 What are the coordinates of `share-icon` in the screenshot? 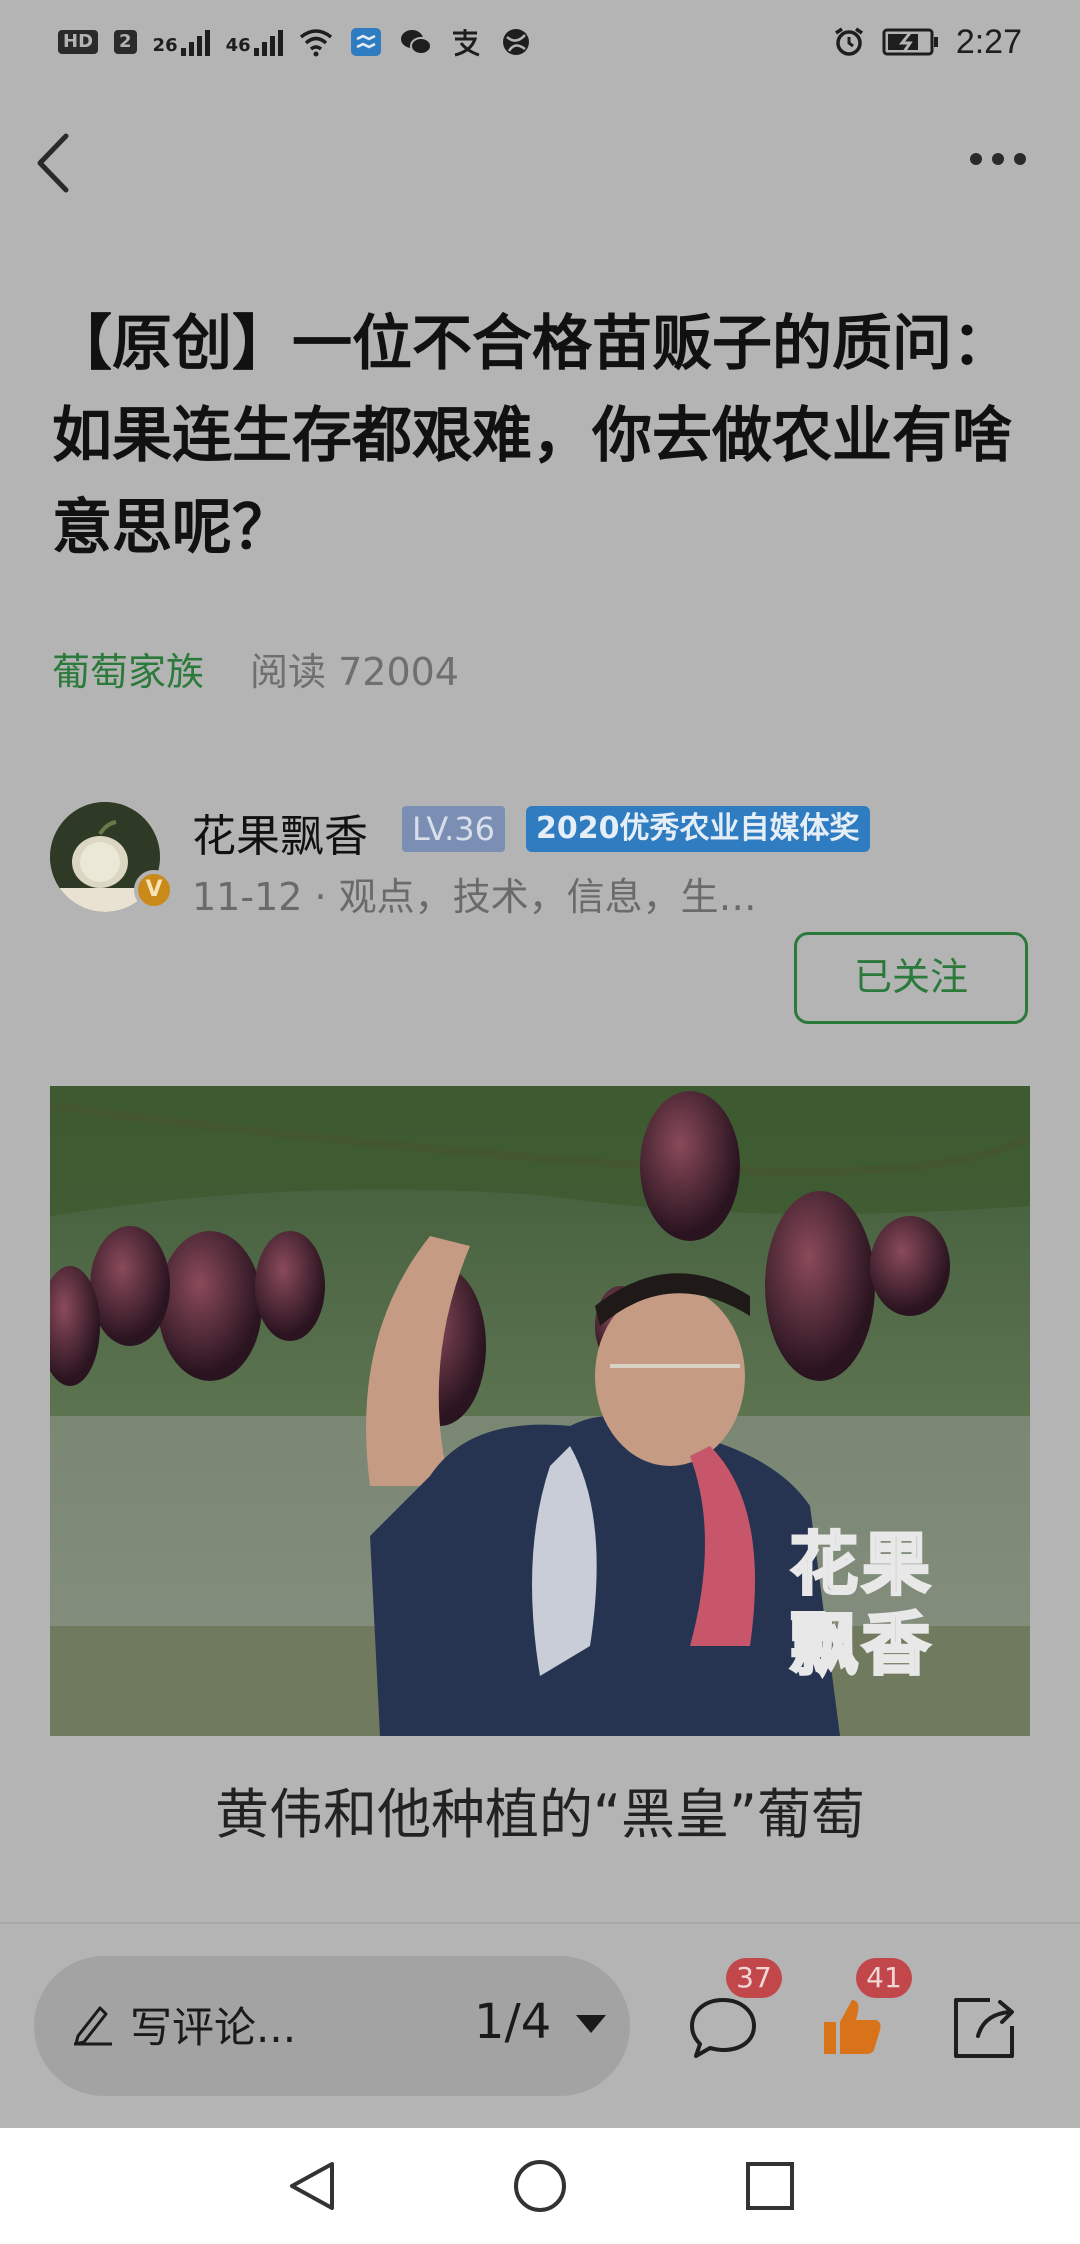 It's located at (984, 2028).